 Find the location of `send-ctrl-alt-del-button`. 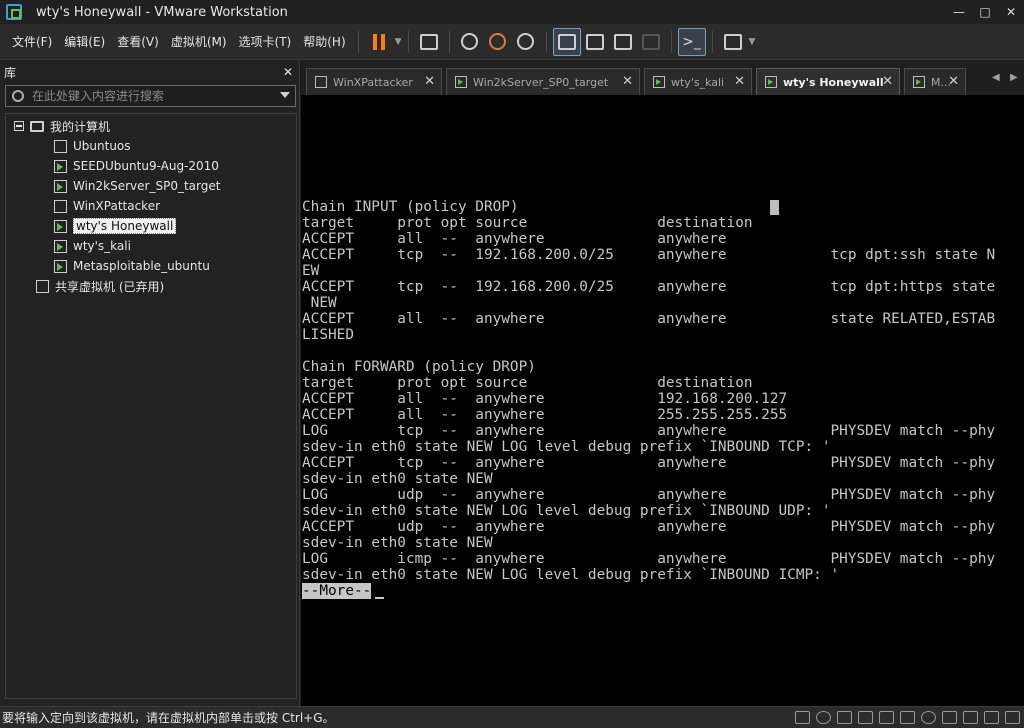

send-ctrl-alt-del-button is located at coordinates (429, 42).